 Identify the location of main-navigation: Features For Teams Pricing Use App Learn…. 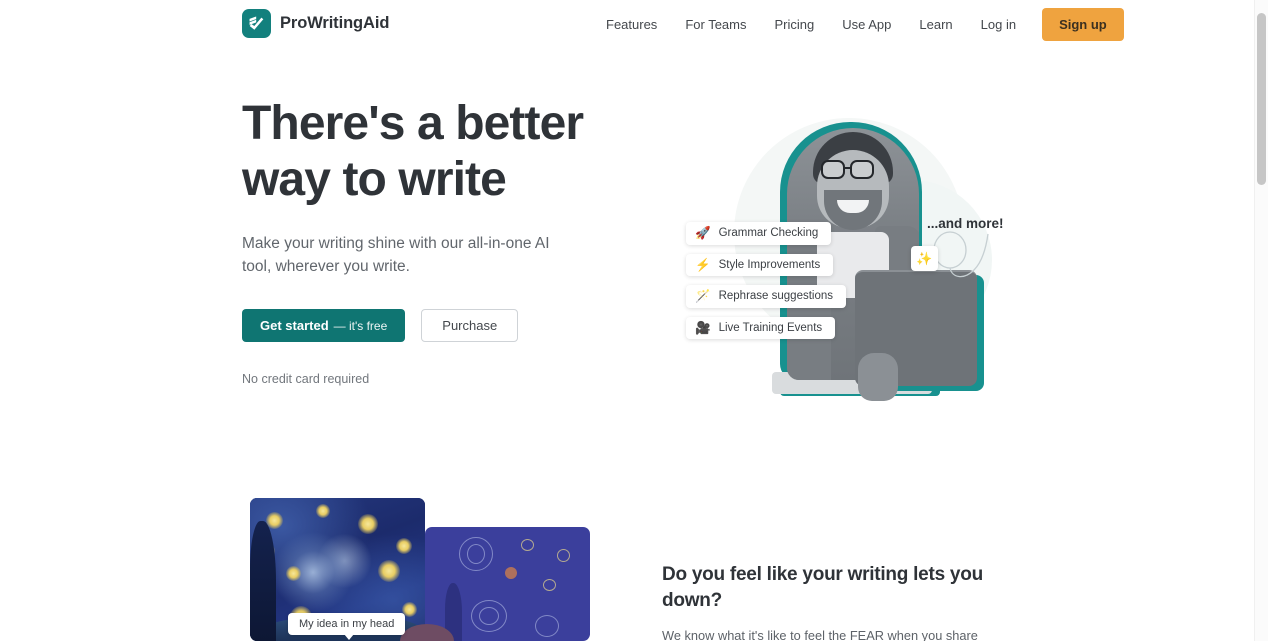
(862, 24).